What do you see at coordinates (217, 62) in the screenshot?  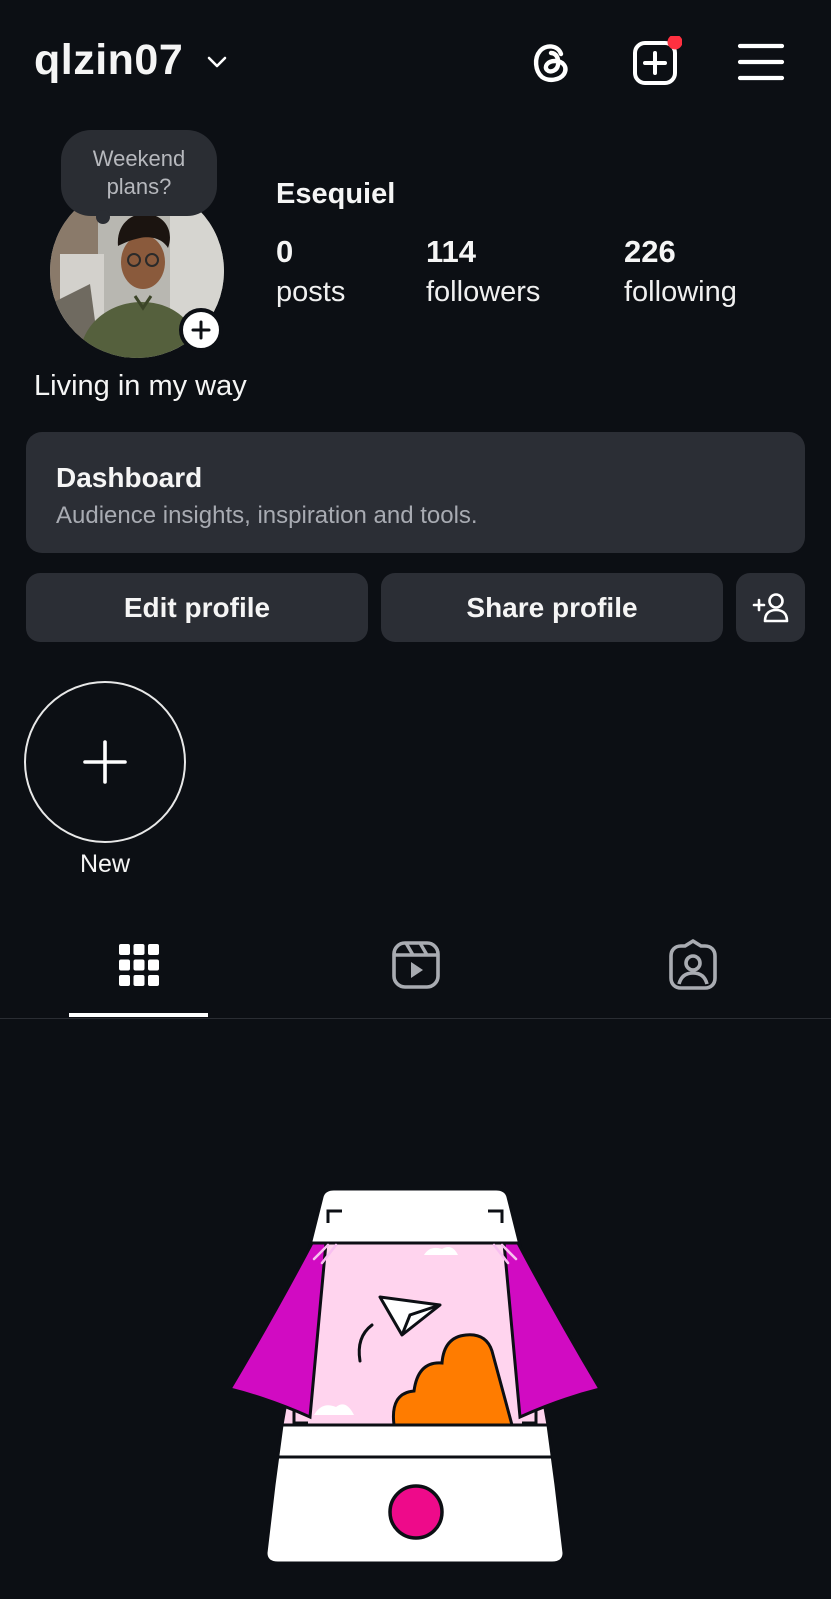 I see `chevron-down-icon` at bounding box center [217, 62].